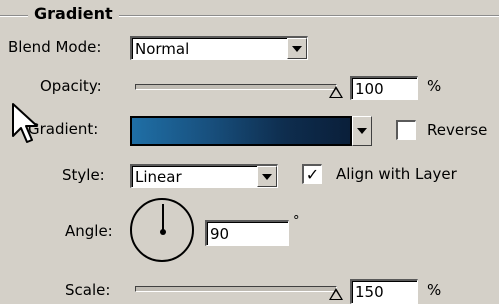 This screenshot has width=499, height=304. I want to click on scale-slider-thumb, so click(336, 294).